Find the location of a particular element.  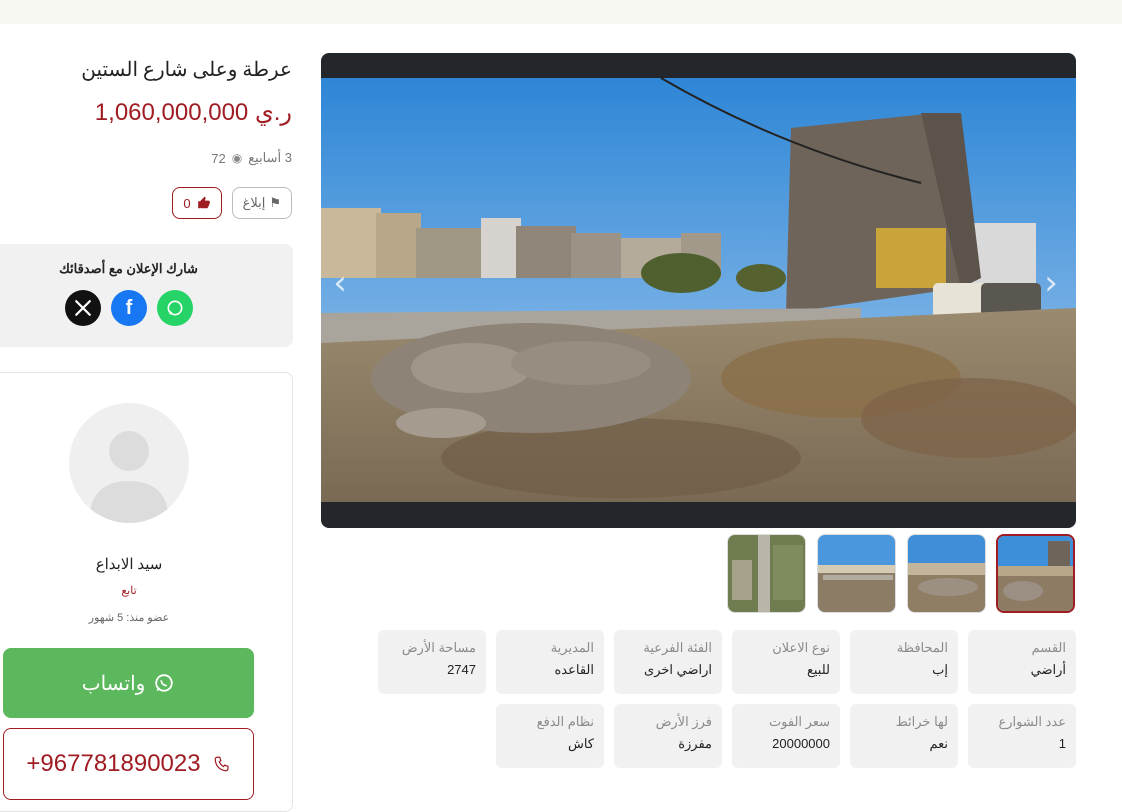

spec-label: الفئة الفرعية is located at coordinates (677, 647).